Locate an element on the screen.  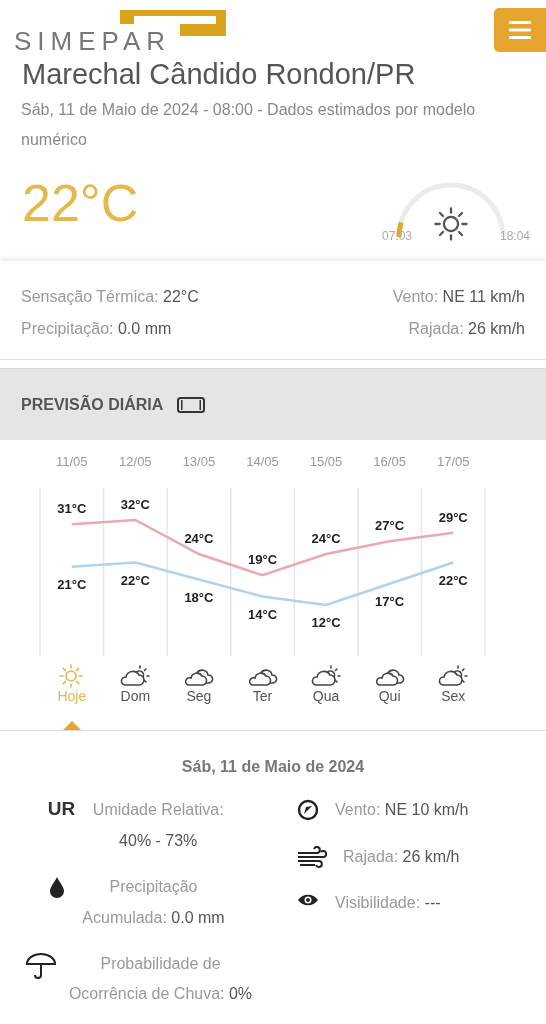
detail-reading: Visibilidade: --- is located at coordinates (388, 903).